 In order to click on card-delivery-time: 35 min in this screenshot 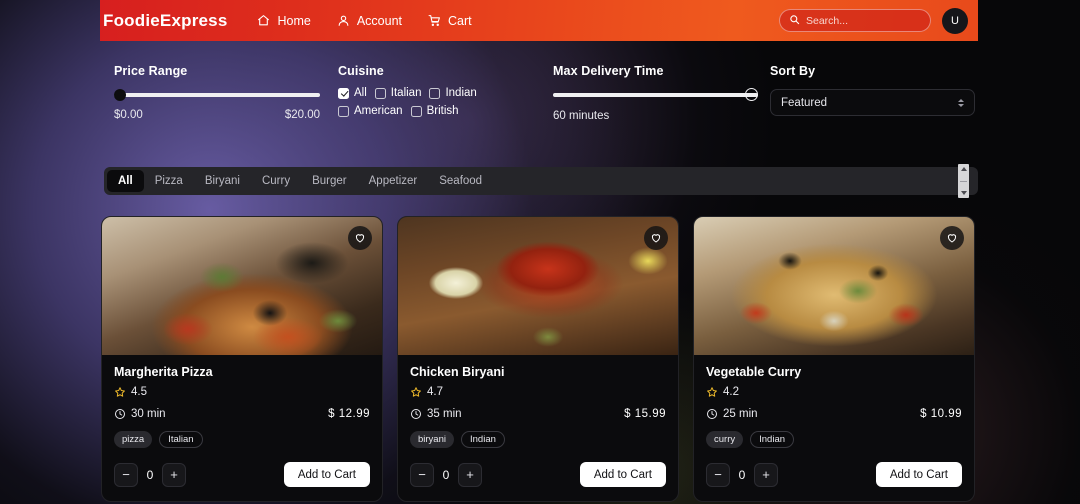, I will do `click(436, 414)`.